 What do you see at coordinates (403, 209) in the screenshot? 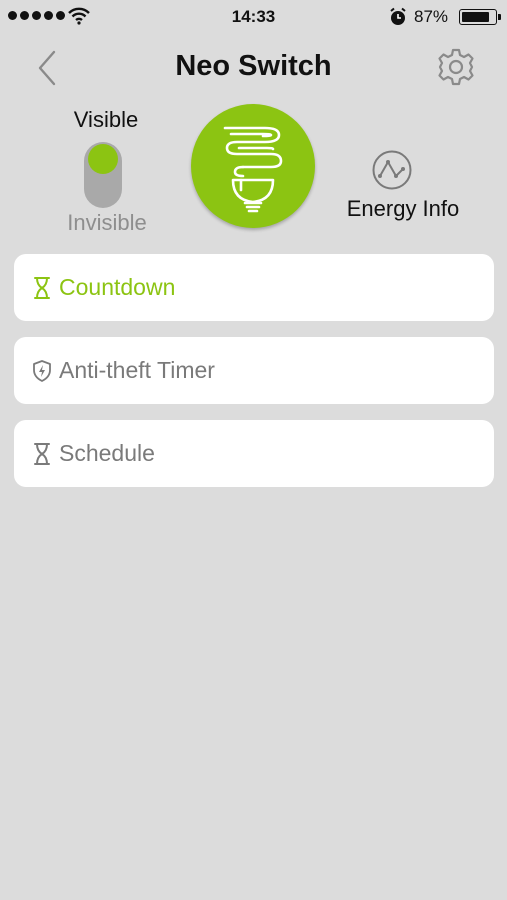
I see `energy-info-label: Energy Info` at bounding box center [403, 209].